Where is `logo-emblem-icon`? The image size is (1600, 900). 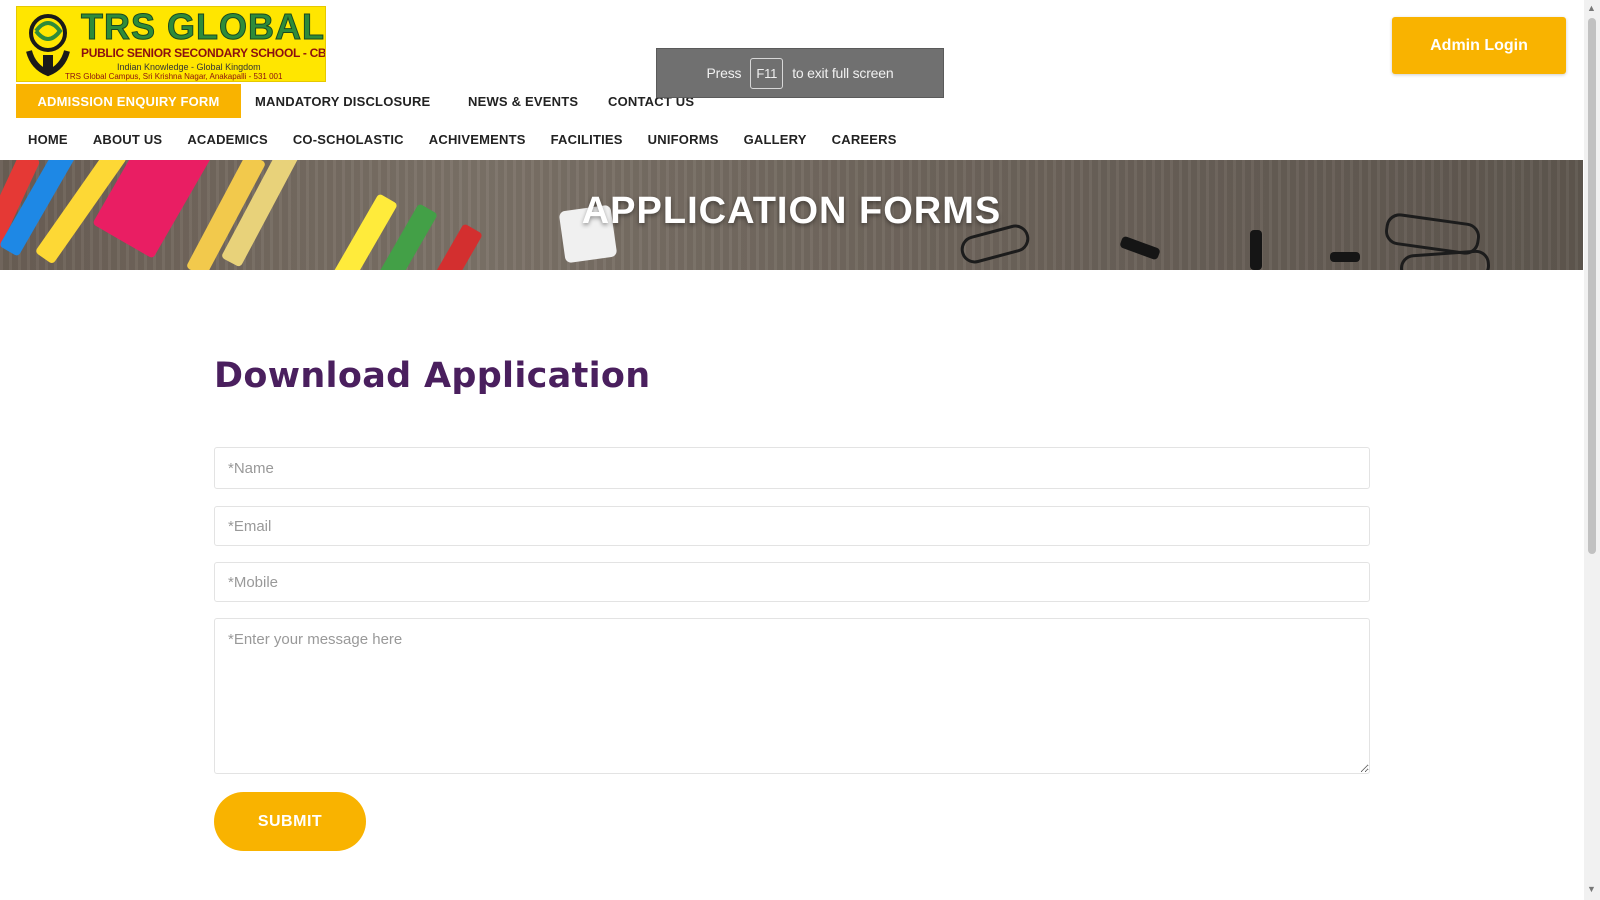 logo-emblem-icon is located at coordinates (48, 45).